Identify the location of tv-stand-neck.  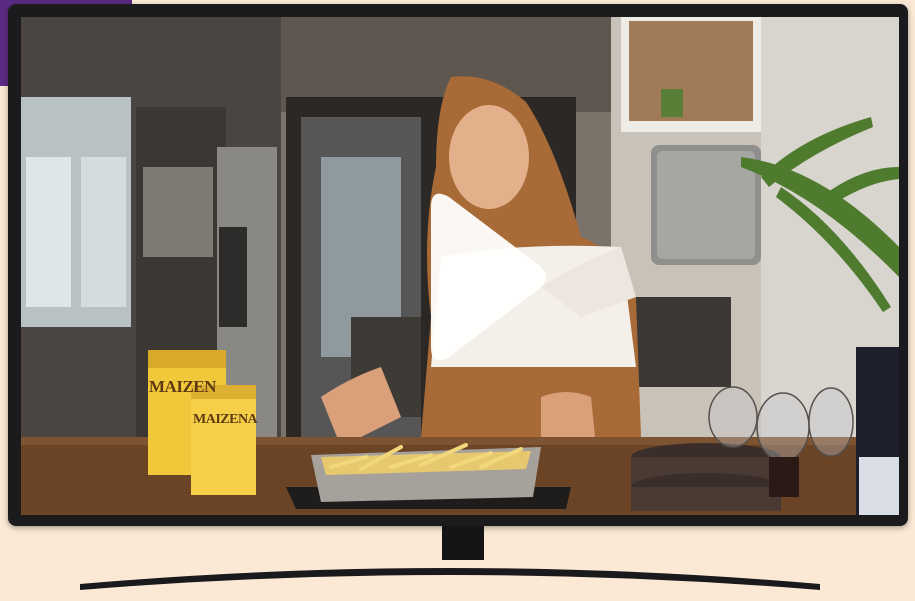
(463, 543).